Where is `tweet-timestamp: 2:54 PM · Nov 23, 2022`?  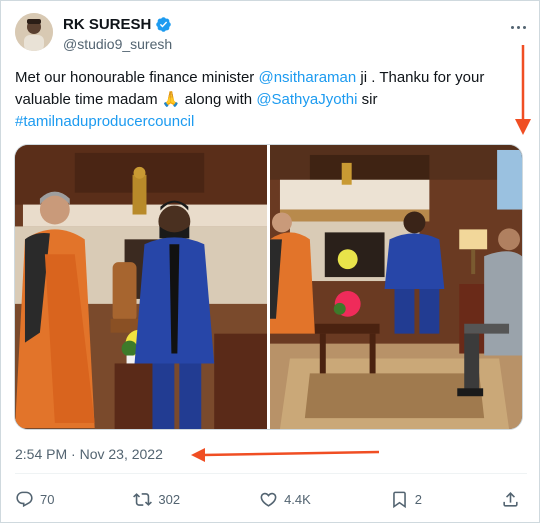 tweet-timestamp: 2:54 PM · Nov 23, 2022 is located at coordinates (89, 454).